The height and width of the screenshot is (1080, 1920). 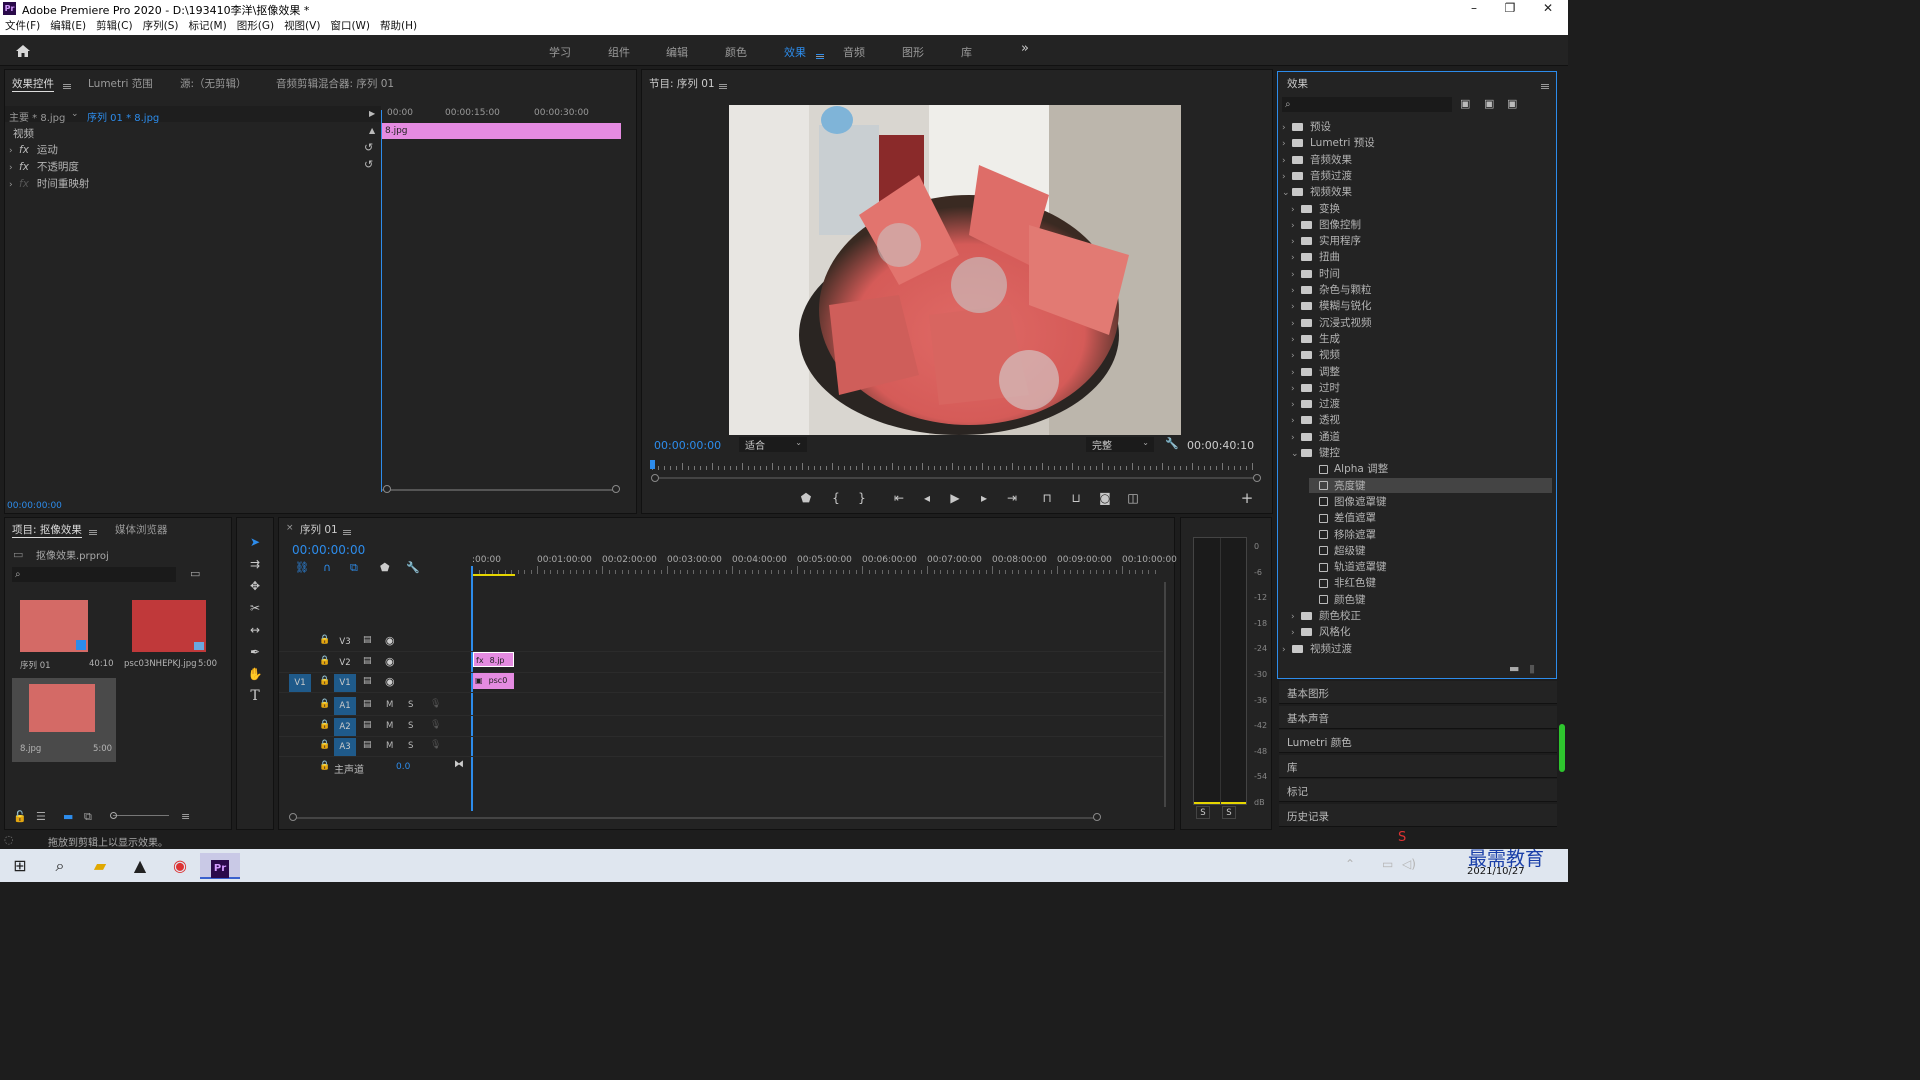 I want to click on sort-icon: ≡, so click(x=185, y=816).